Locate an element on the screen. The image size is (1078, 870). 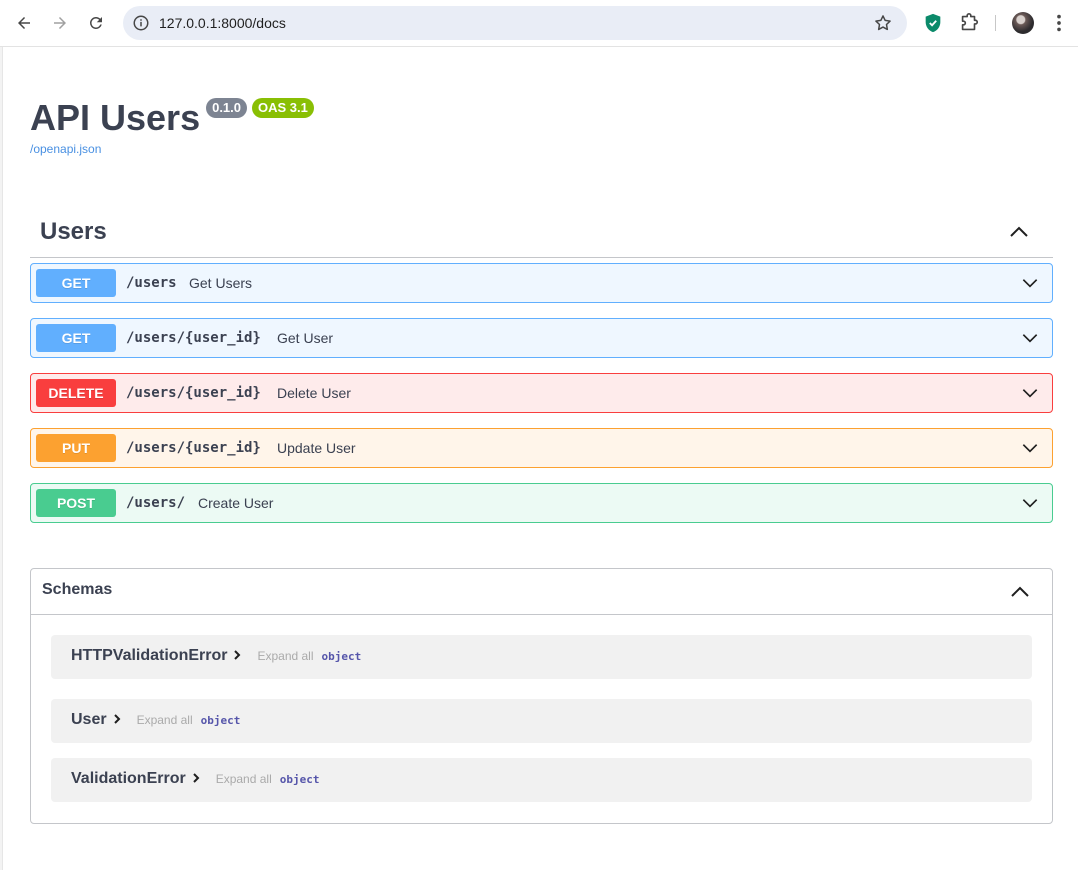
method-badge: DELETE is located at coordinates (76, 393).